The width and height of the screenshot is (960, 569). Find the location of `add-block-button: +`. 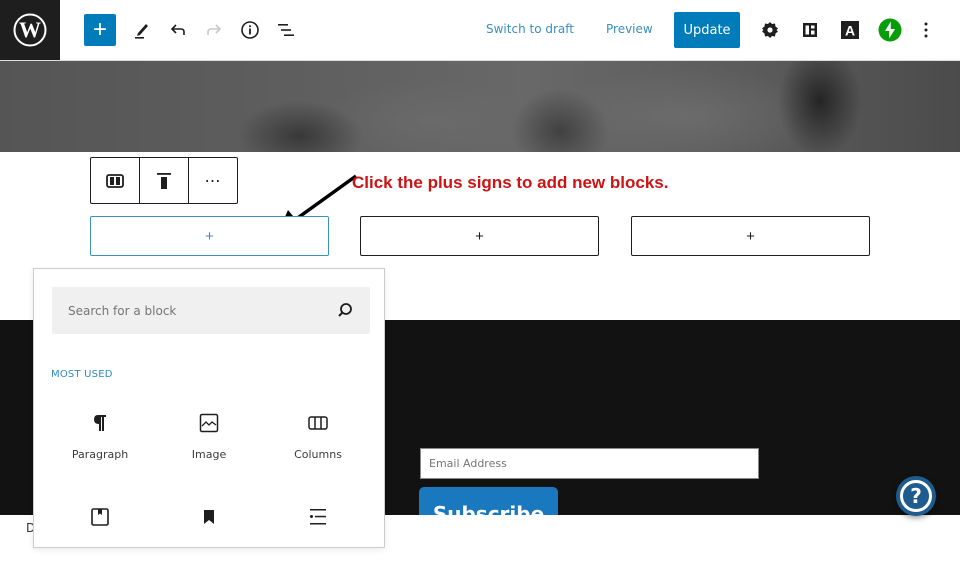

add-block-button: + is located at coordinates (100, 30).